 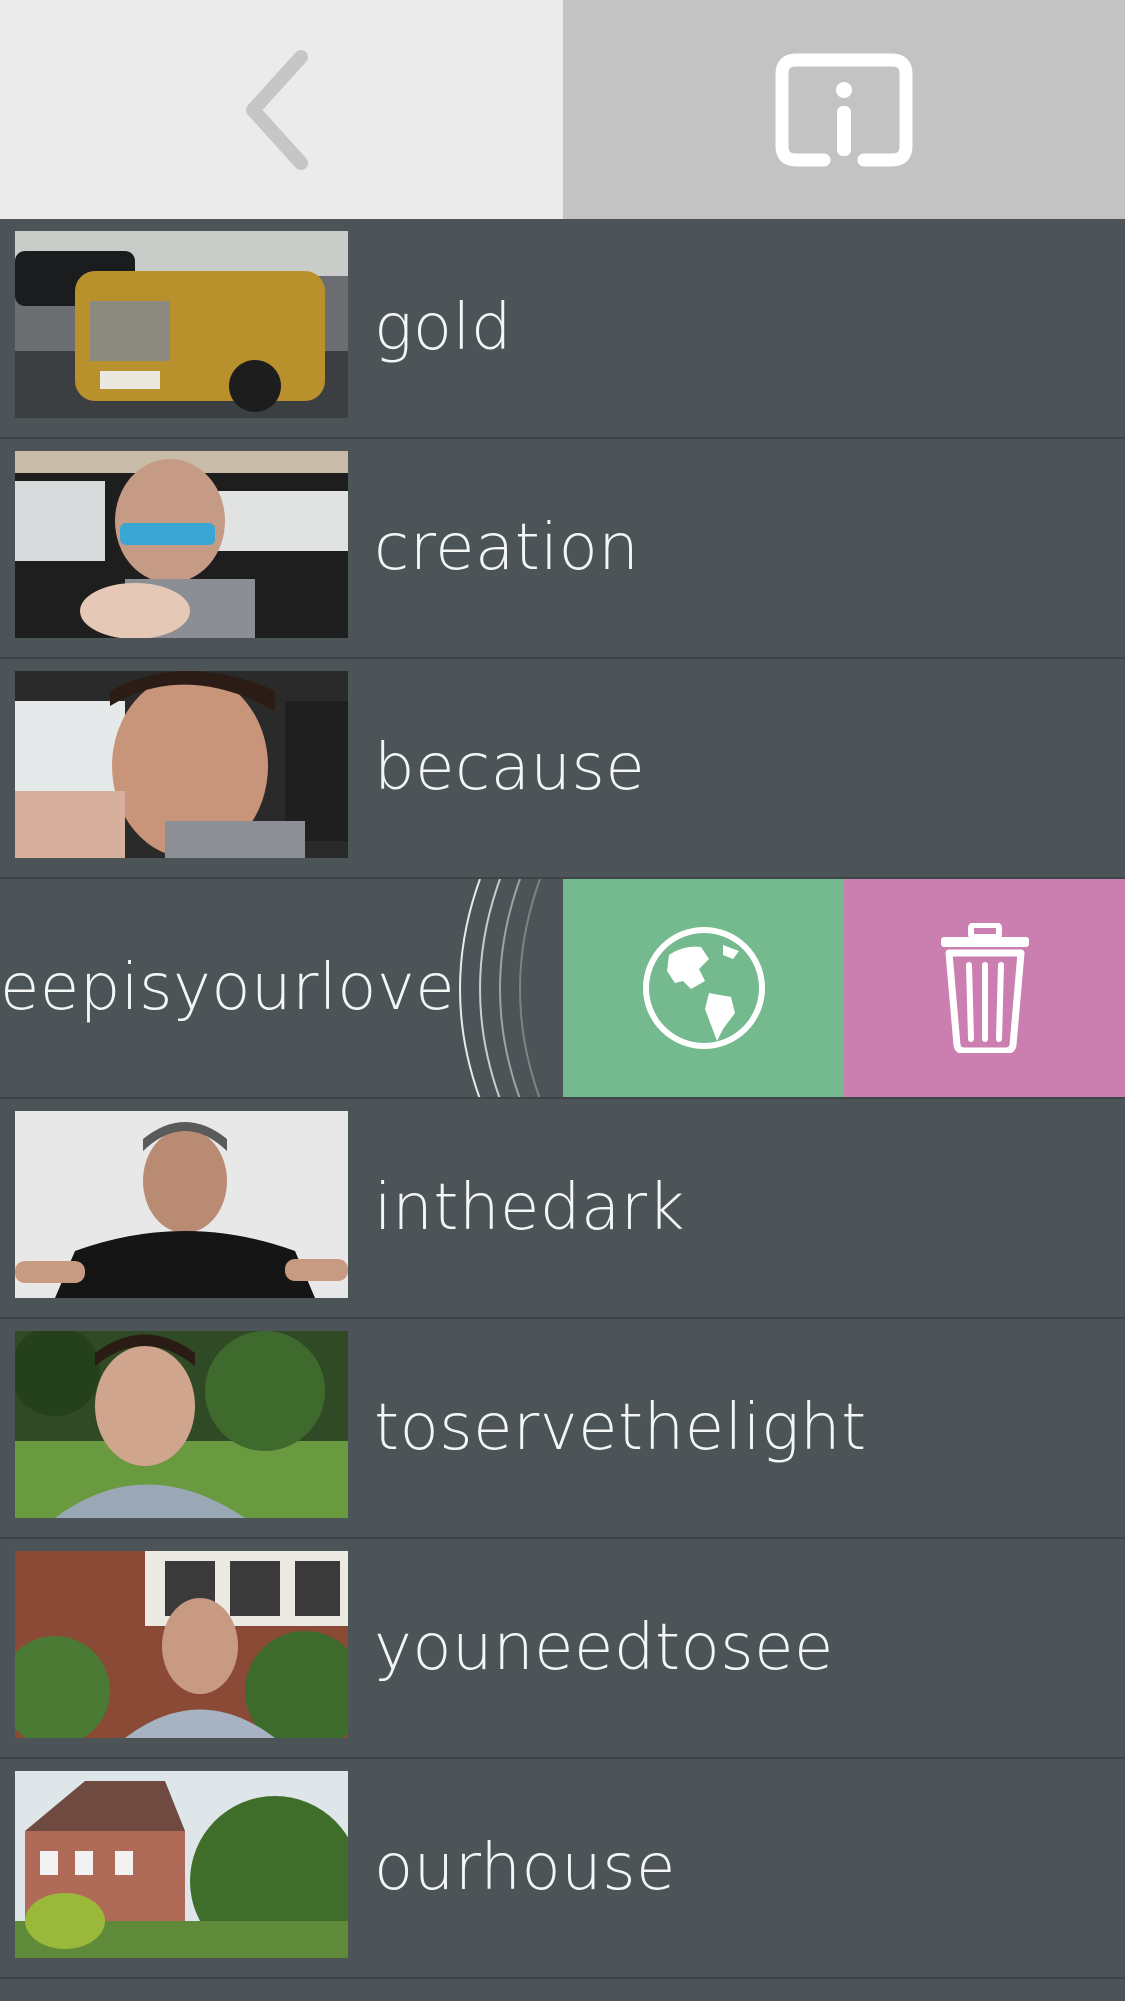 I want to click on info-icon, so click(x=844, y=109).